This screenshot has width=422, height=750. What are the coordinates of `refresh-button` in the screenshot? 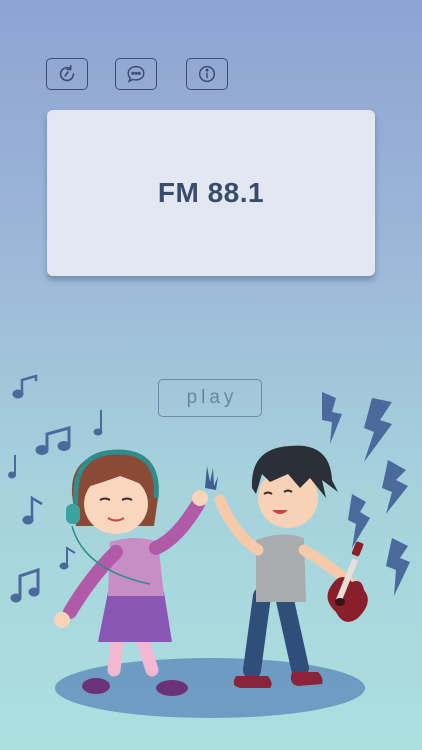 It's located at (67, 74).